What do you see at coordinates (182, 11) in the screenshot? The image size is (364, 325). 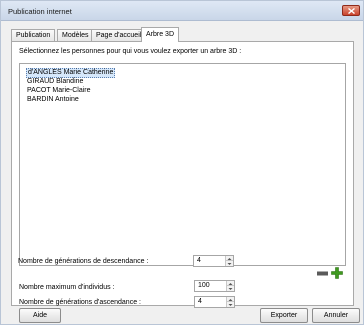 I see `title-bar: Publication internet` at bounding box center [182, 11].